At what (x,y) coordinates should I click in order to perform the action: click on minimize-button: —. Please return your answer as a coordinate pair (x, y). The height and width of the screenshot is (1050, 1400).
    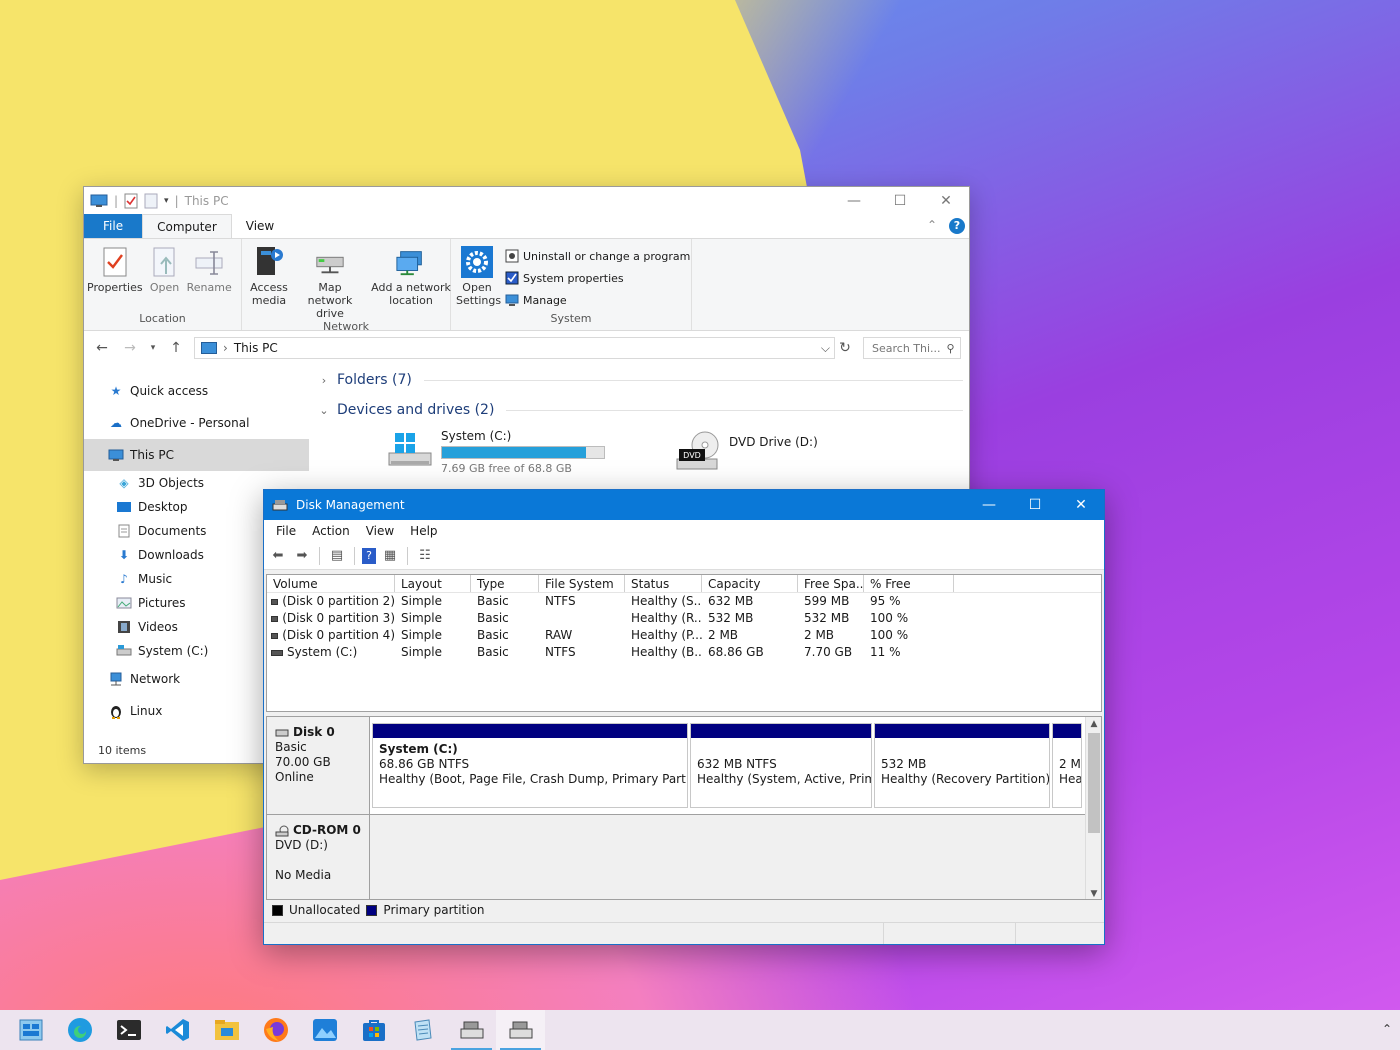
    Looking at the image, I should click on (854, 201).